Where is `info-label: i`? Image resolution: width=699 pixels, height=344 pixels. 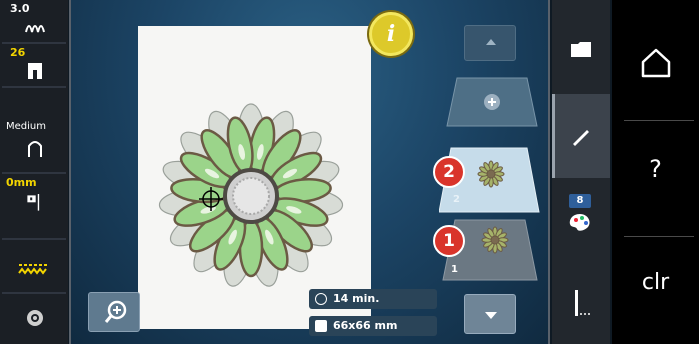 info-label: i is located at coordinates (391, 34).